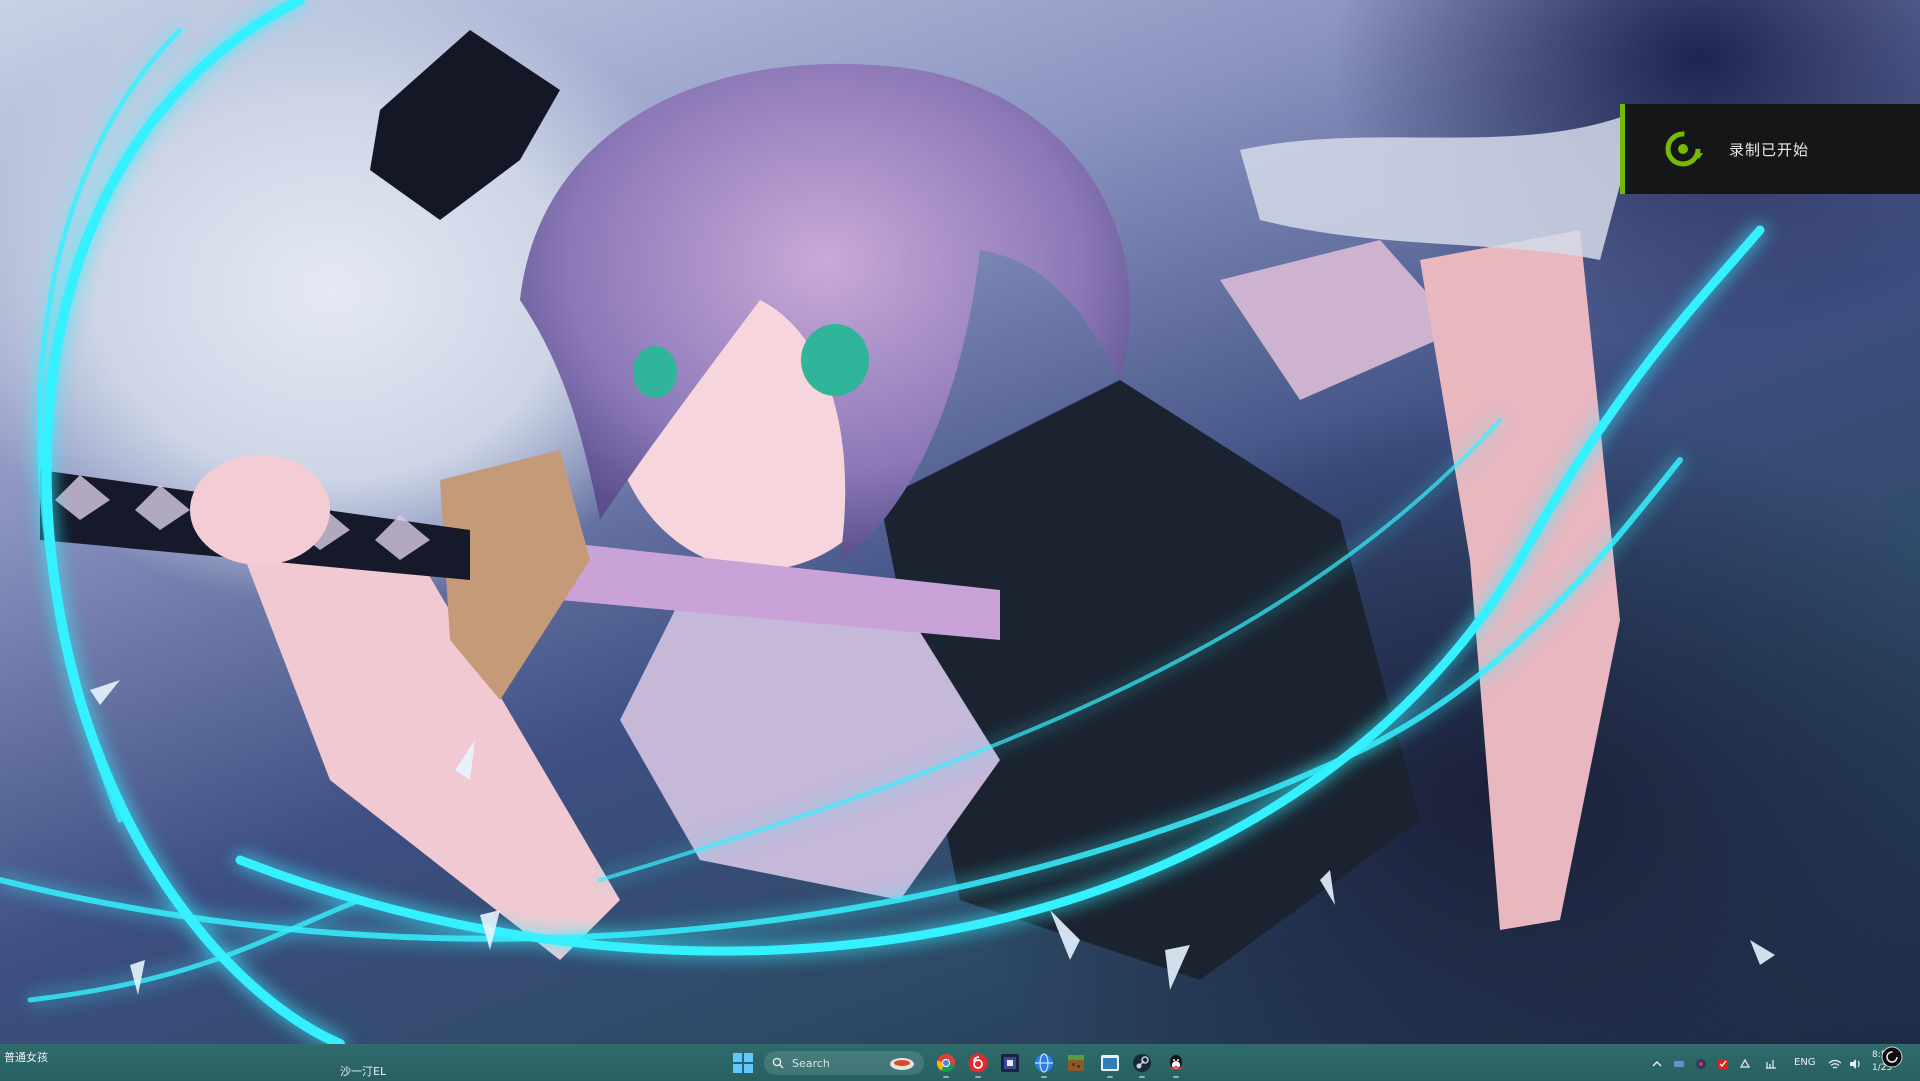 The width and height of the screenshot is (1920, 1081). Describe the element at coordinates (946, 1063) in the screenshot. I see `chrome-icon` at that location.